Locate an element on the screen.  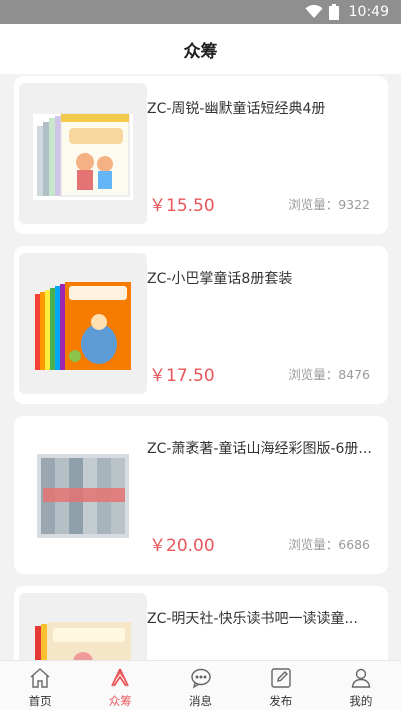
product-title: ZC-周锐-幽默童话短经典4册 is located at coordinates (263, 108).